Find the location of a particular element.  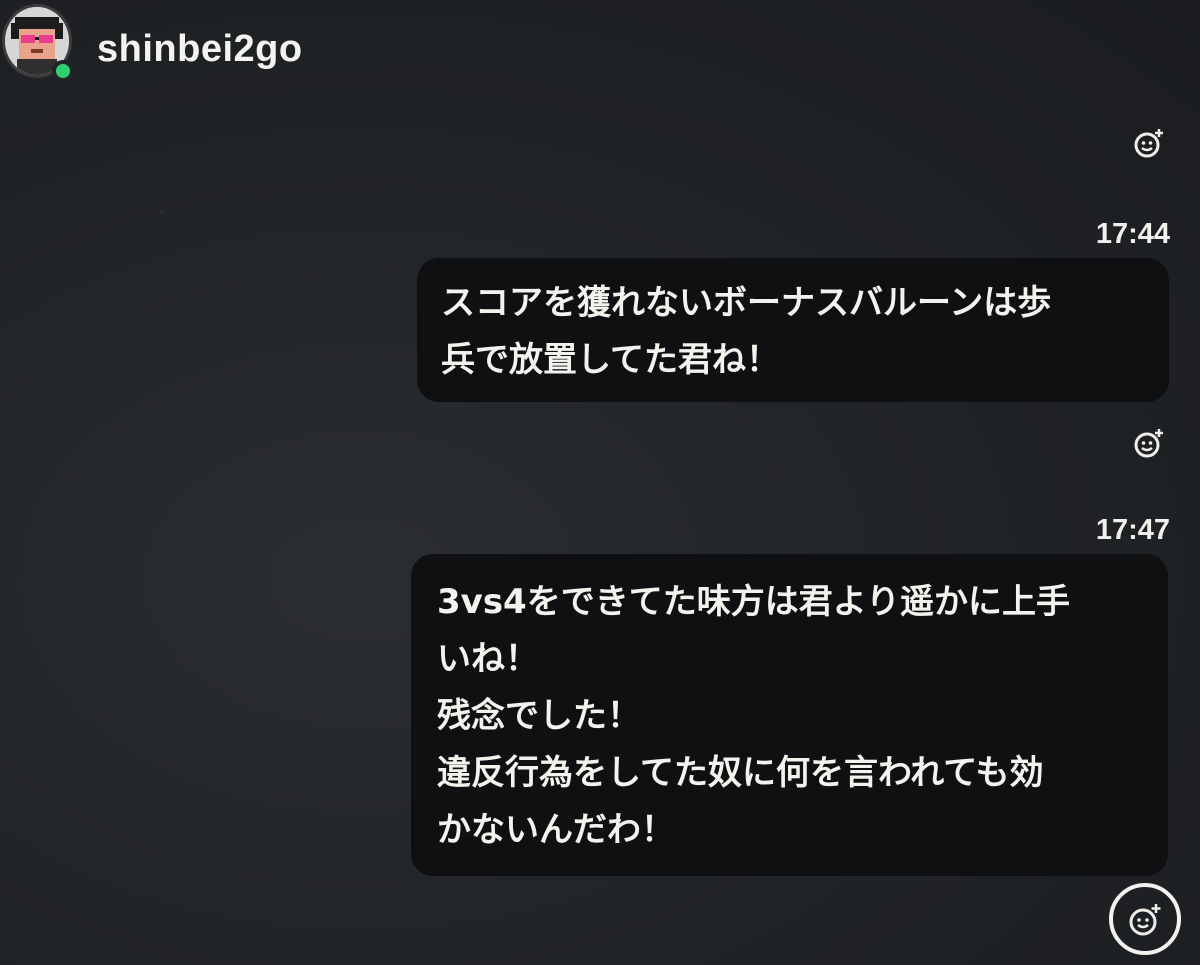

message-timestamp: 17:47 is located at coordinates (1132, 530).